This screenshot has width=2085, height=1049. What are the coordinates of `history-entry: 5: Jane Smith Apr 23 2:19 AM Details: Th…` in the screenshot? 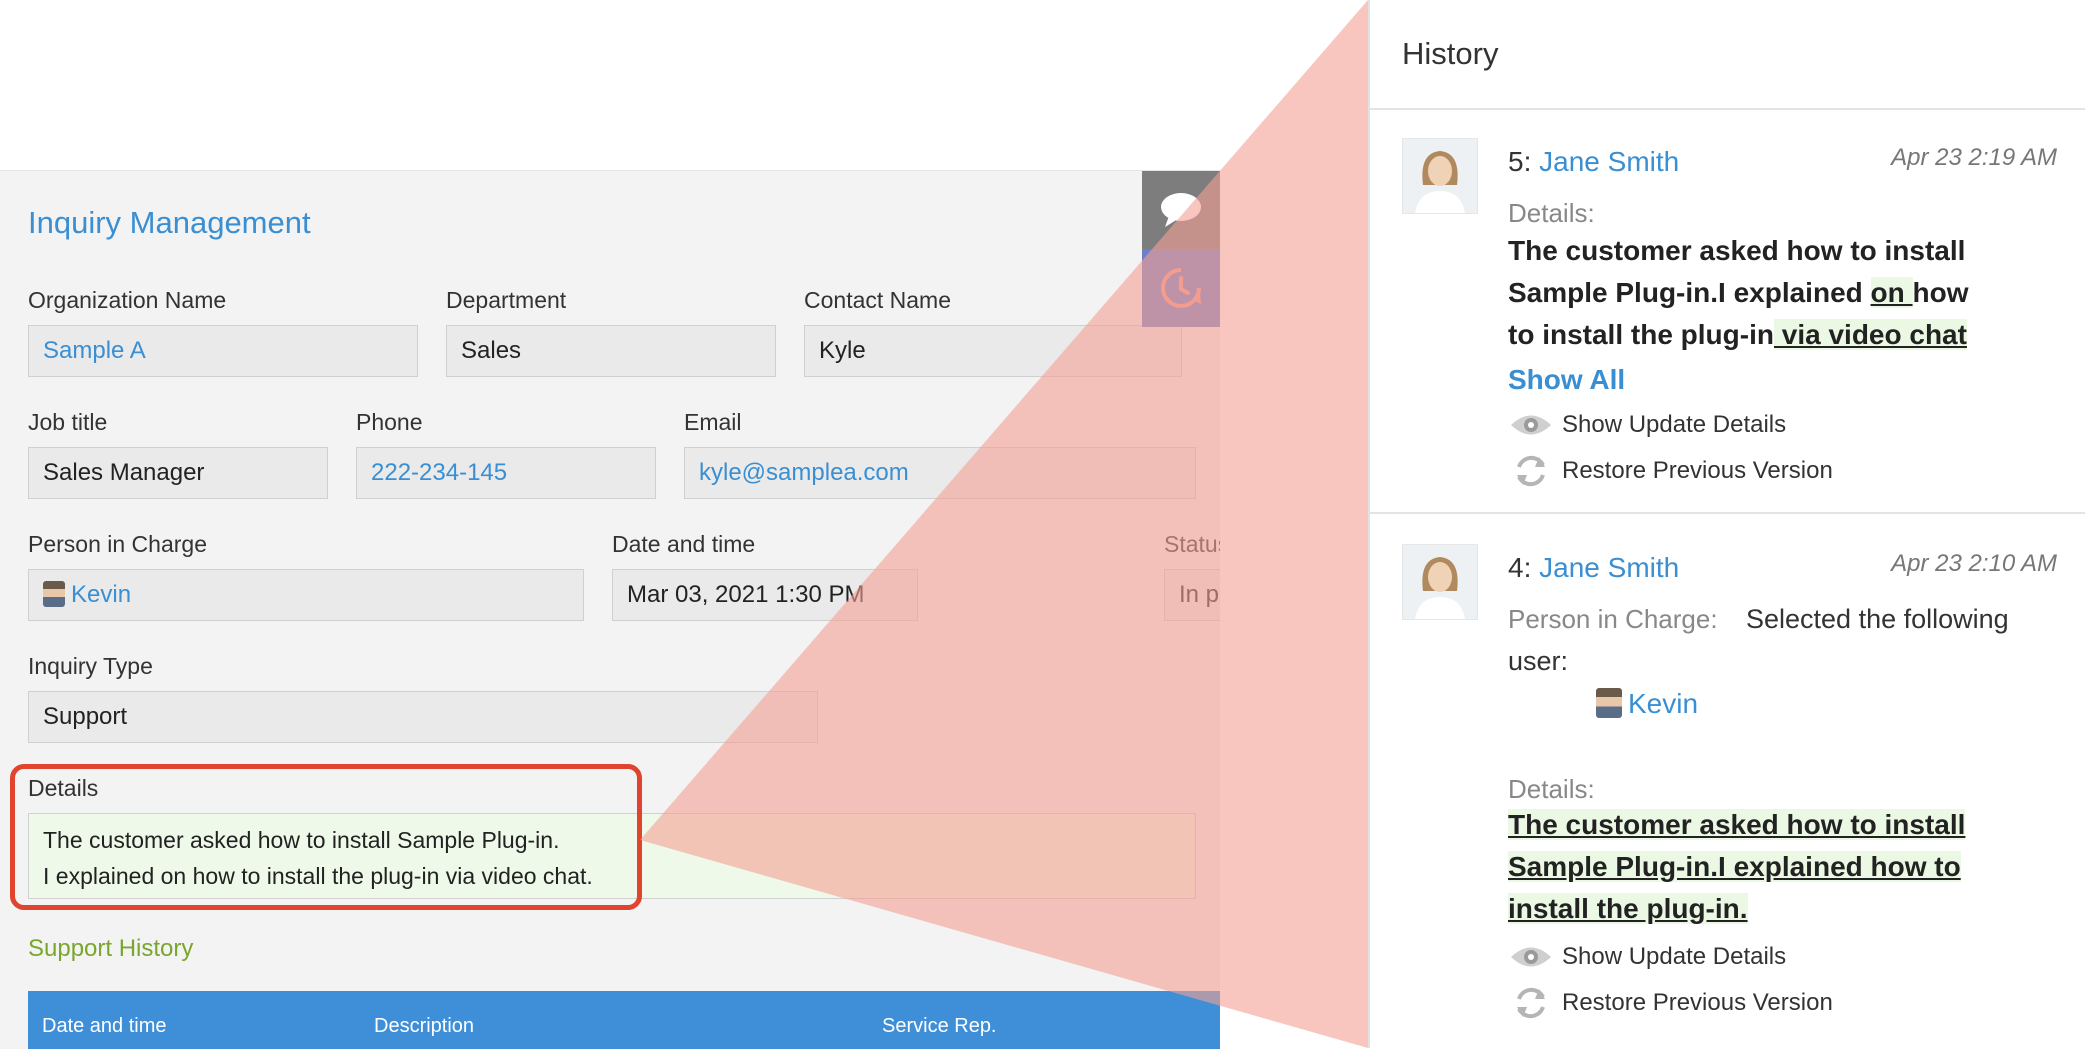 It's located at (1727, 310).